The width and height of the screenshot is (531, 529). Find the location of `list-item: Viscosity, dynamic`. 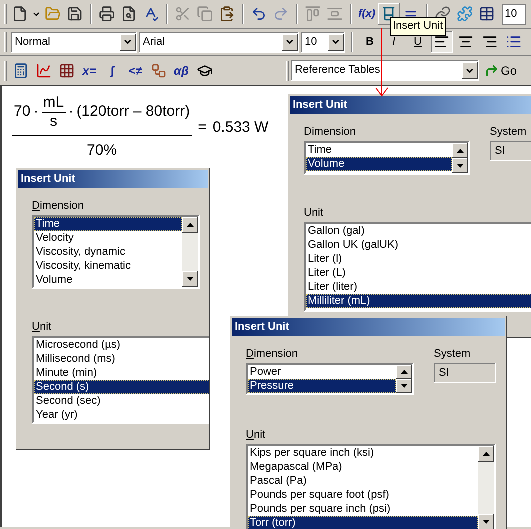

list-item: Viscosity, dynamic is located at coordinates (108, 252).